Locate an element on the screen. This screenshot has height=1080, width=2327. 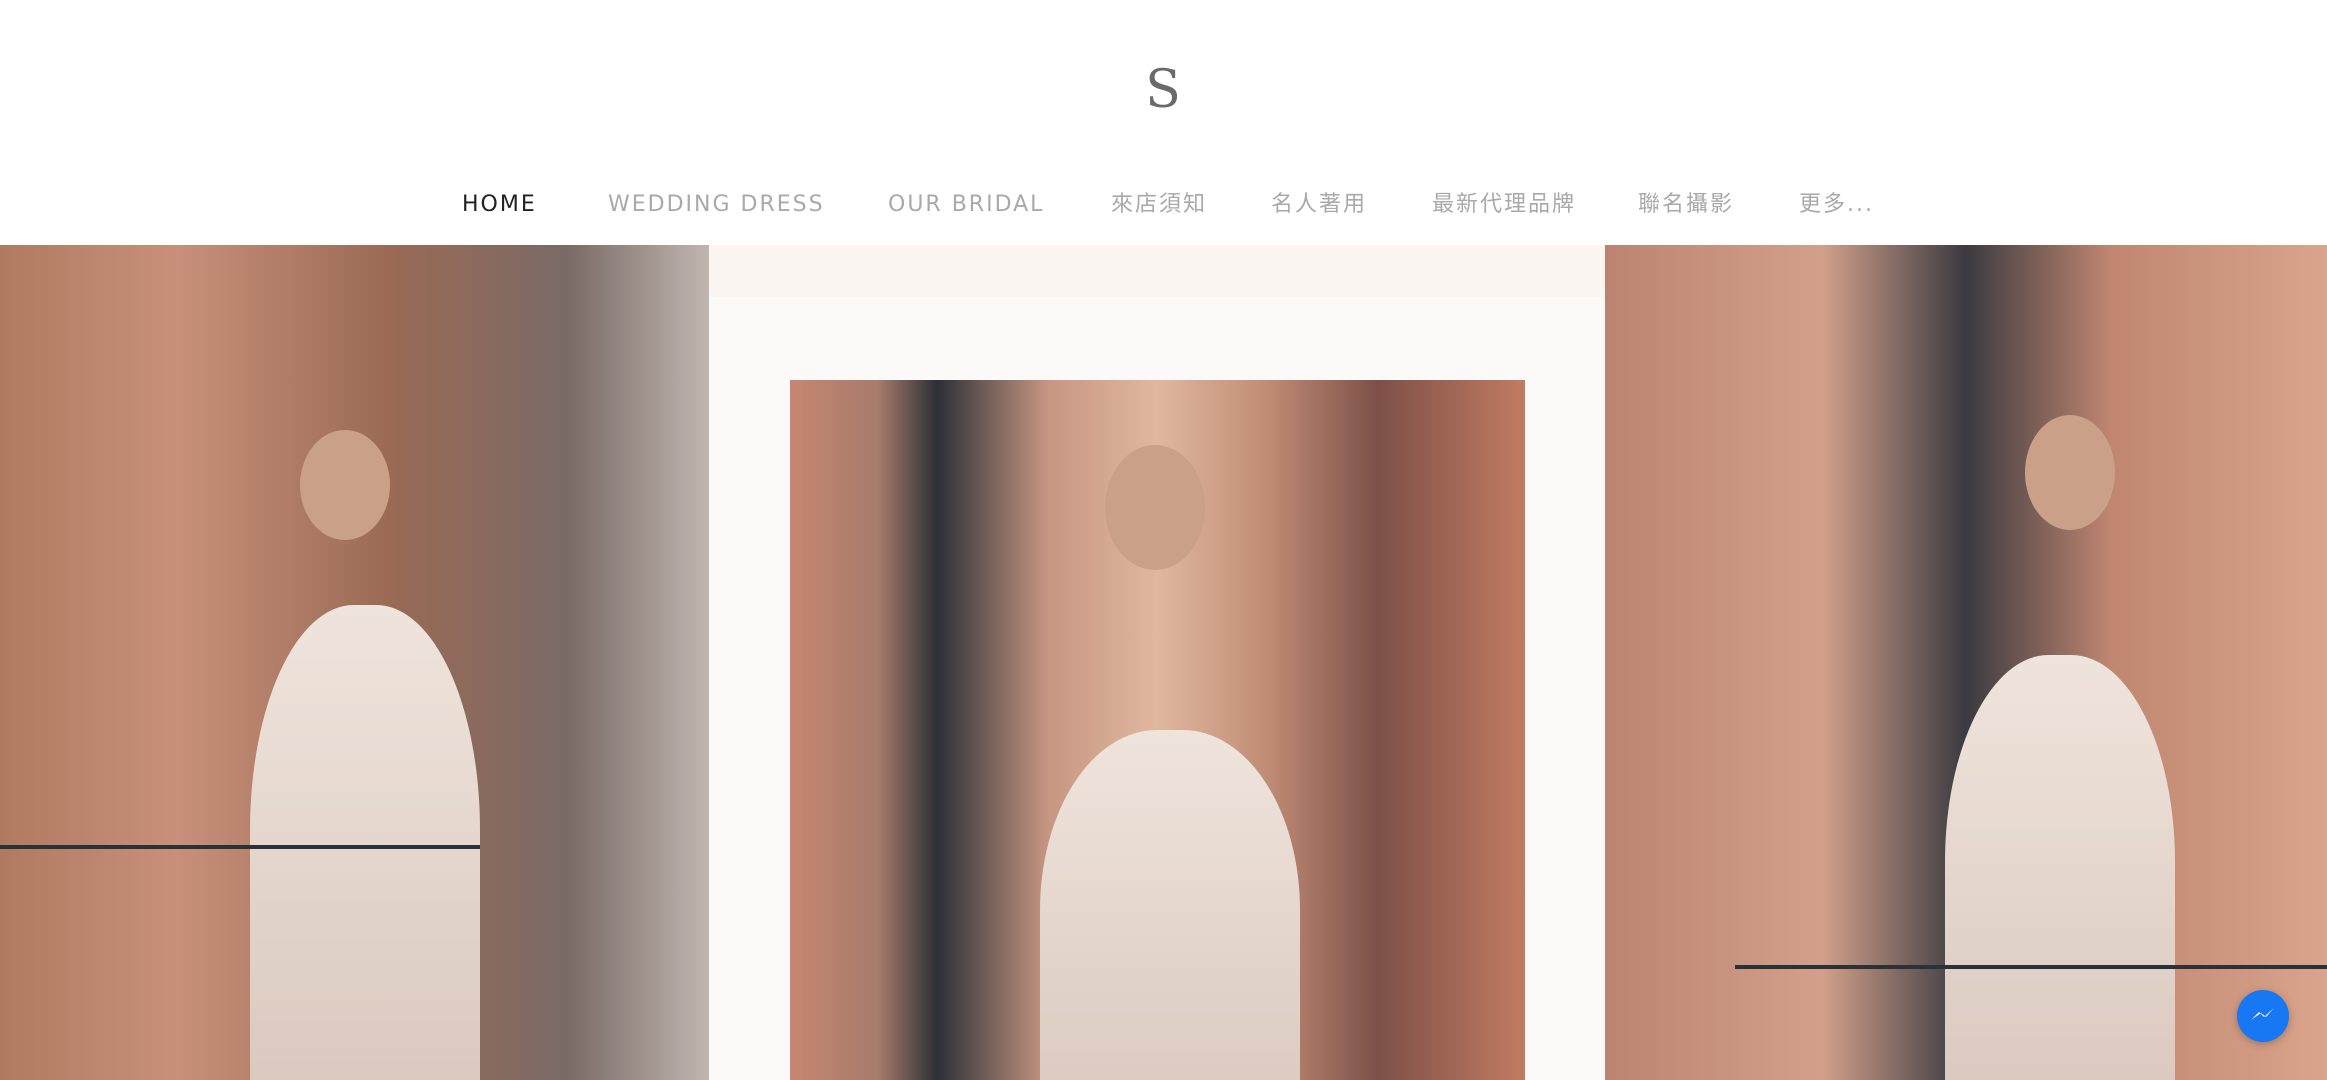
site-logo: S is located at coordinates (1163, 90).